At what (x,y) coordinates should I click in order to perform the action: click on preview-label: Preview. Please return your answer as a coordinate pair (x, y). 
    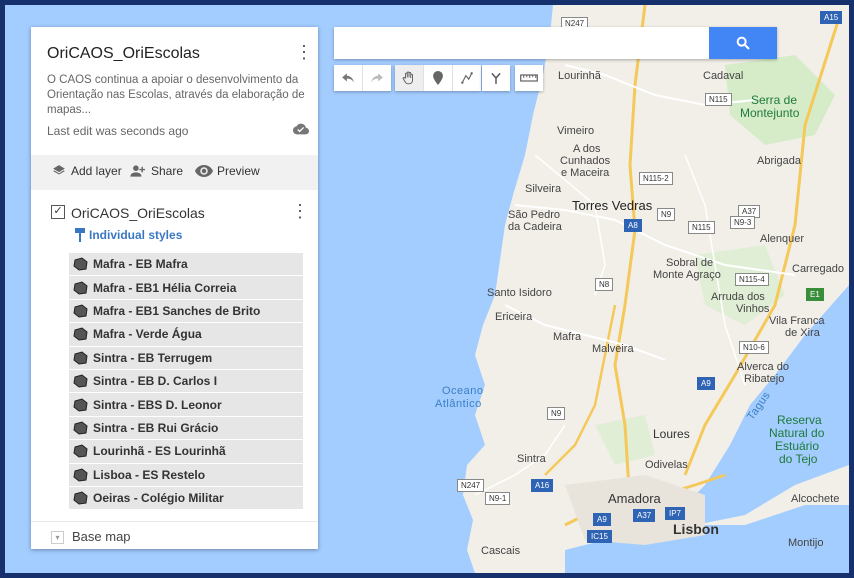
    Looking at the image, I should click on (238, 171).